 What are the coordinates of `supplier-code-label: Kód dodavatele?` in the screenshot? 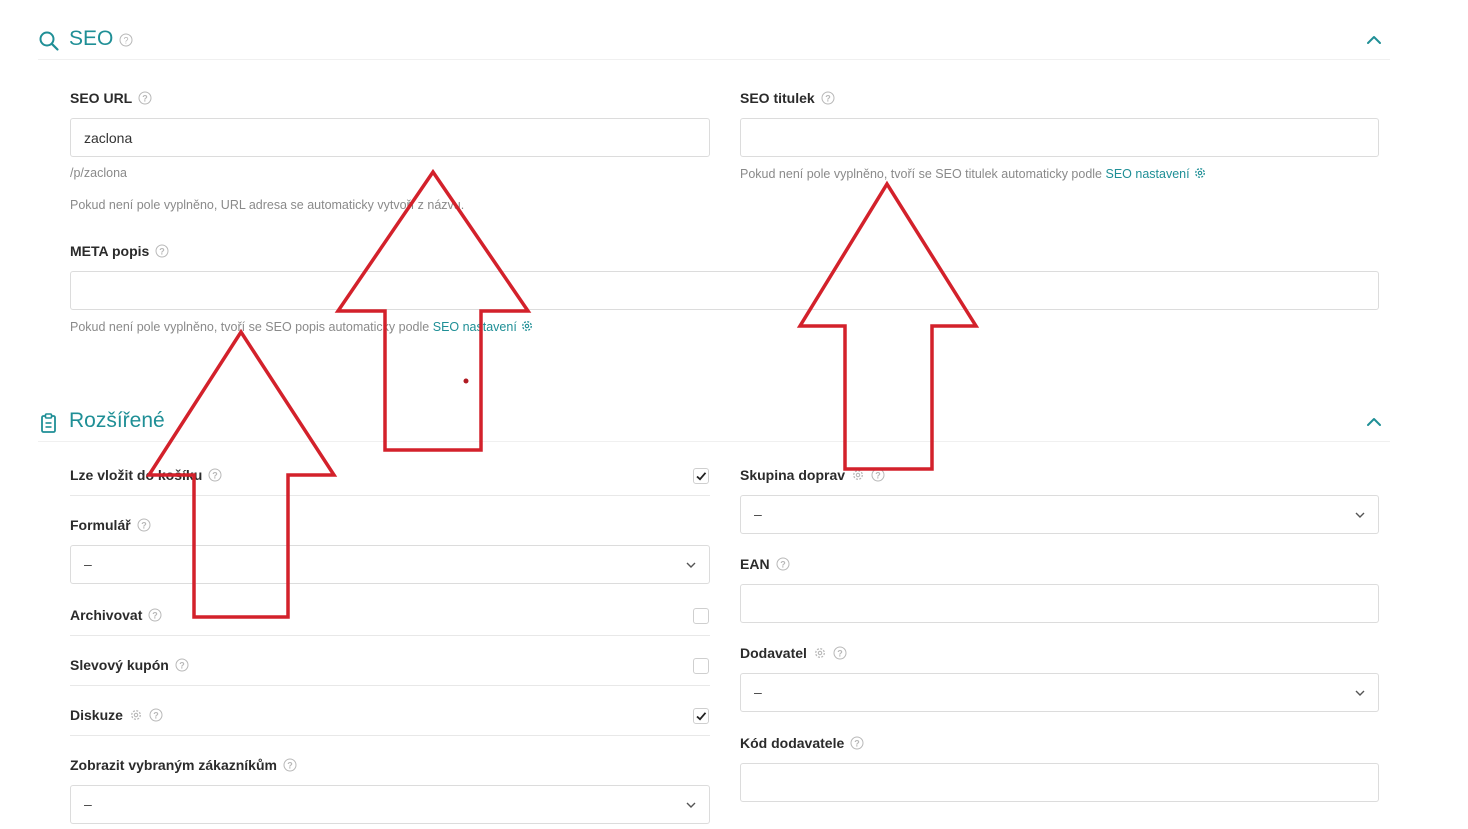 It's located at (802, 743).